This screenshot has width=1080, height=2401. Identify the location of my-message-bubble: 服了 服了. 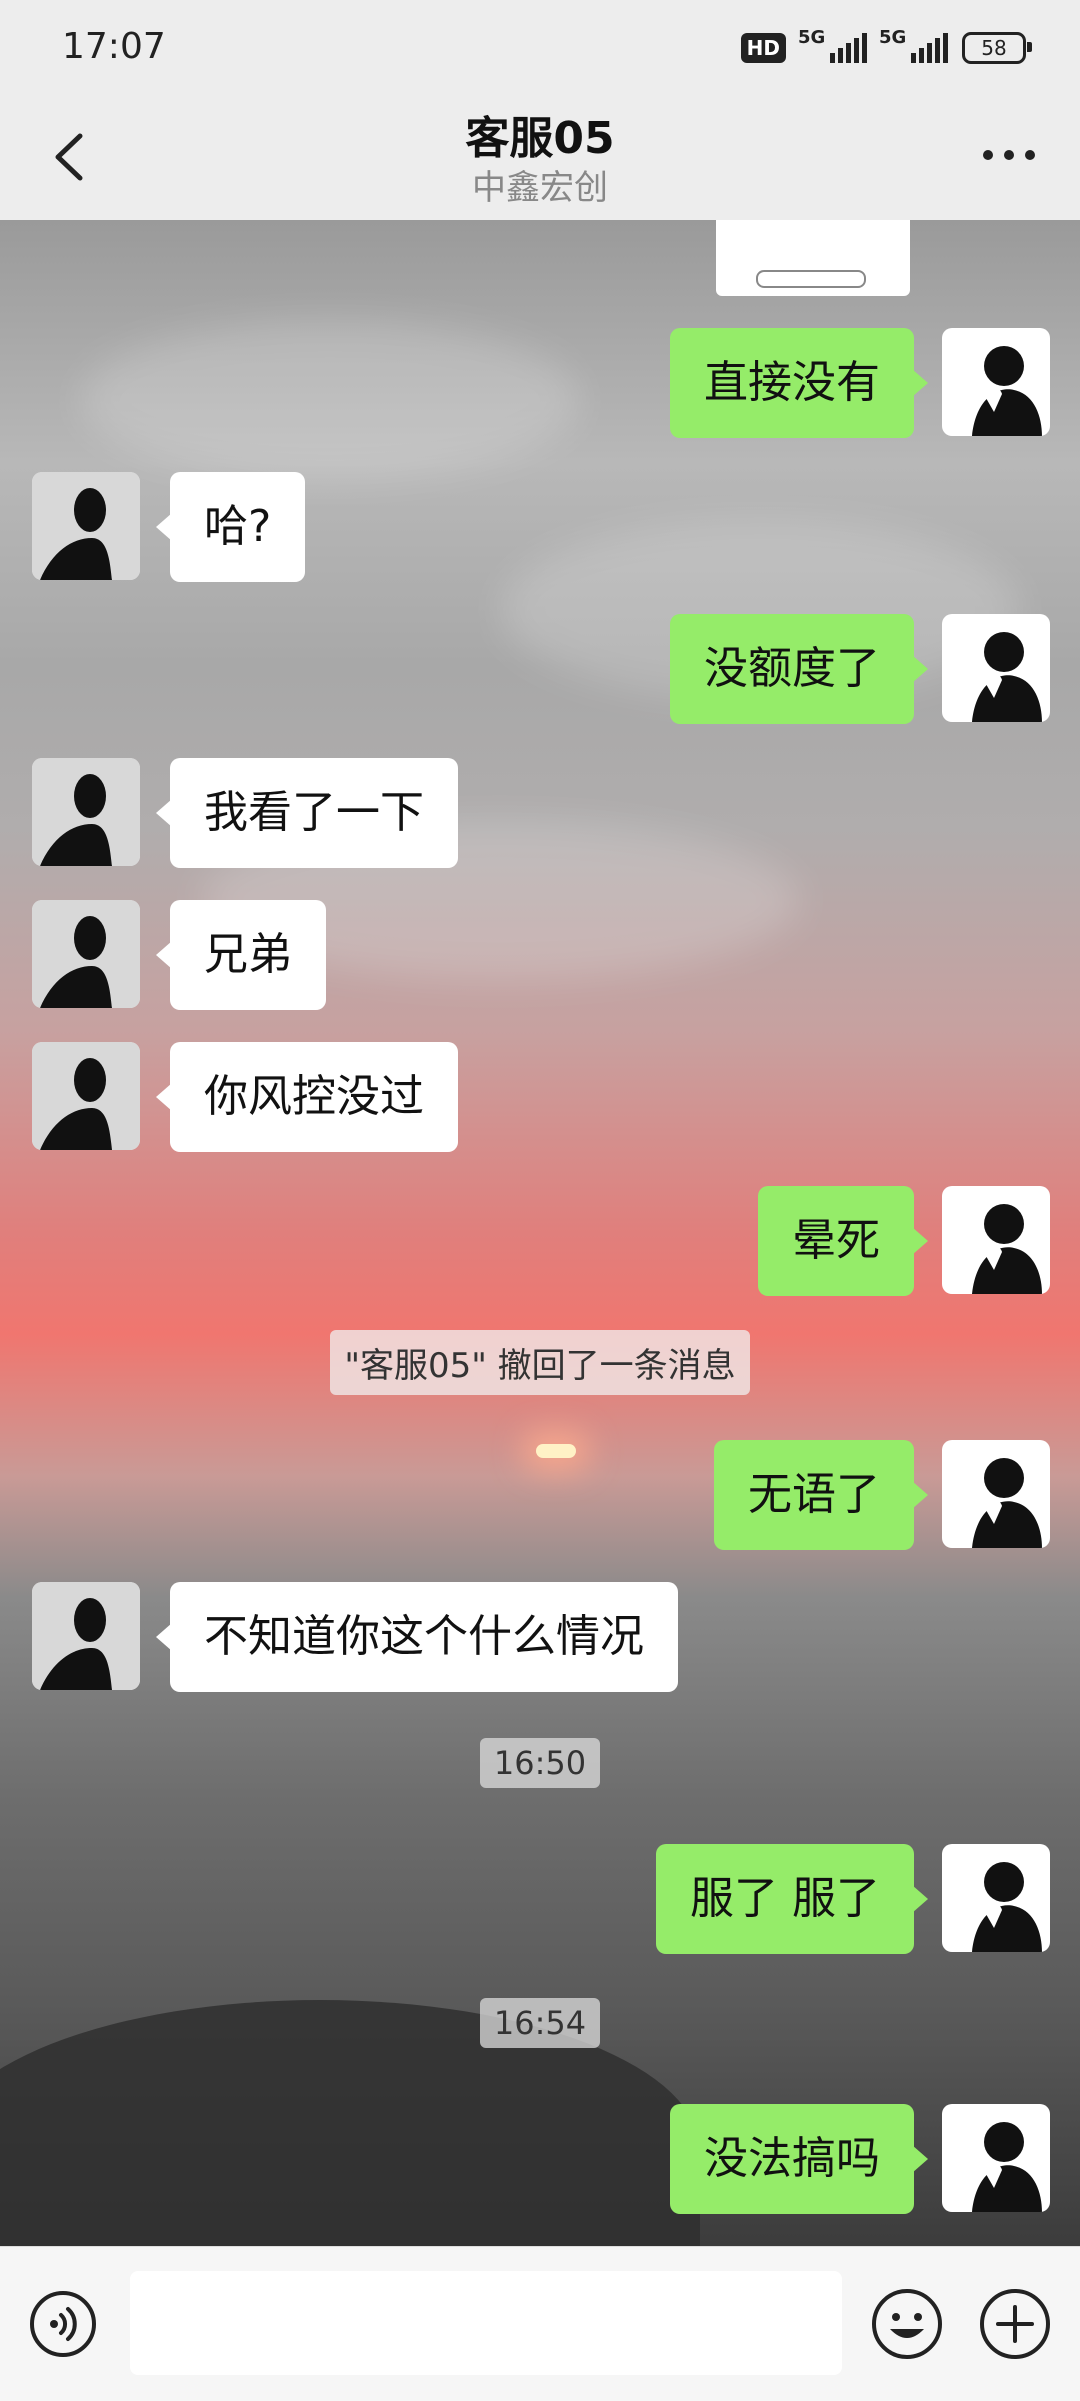
(792, 1899).